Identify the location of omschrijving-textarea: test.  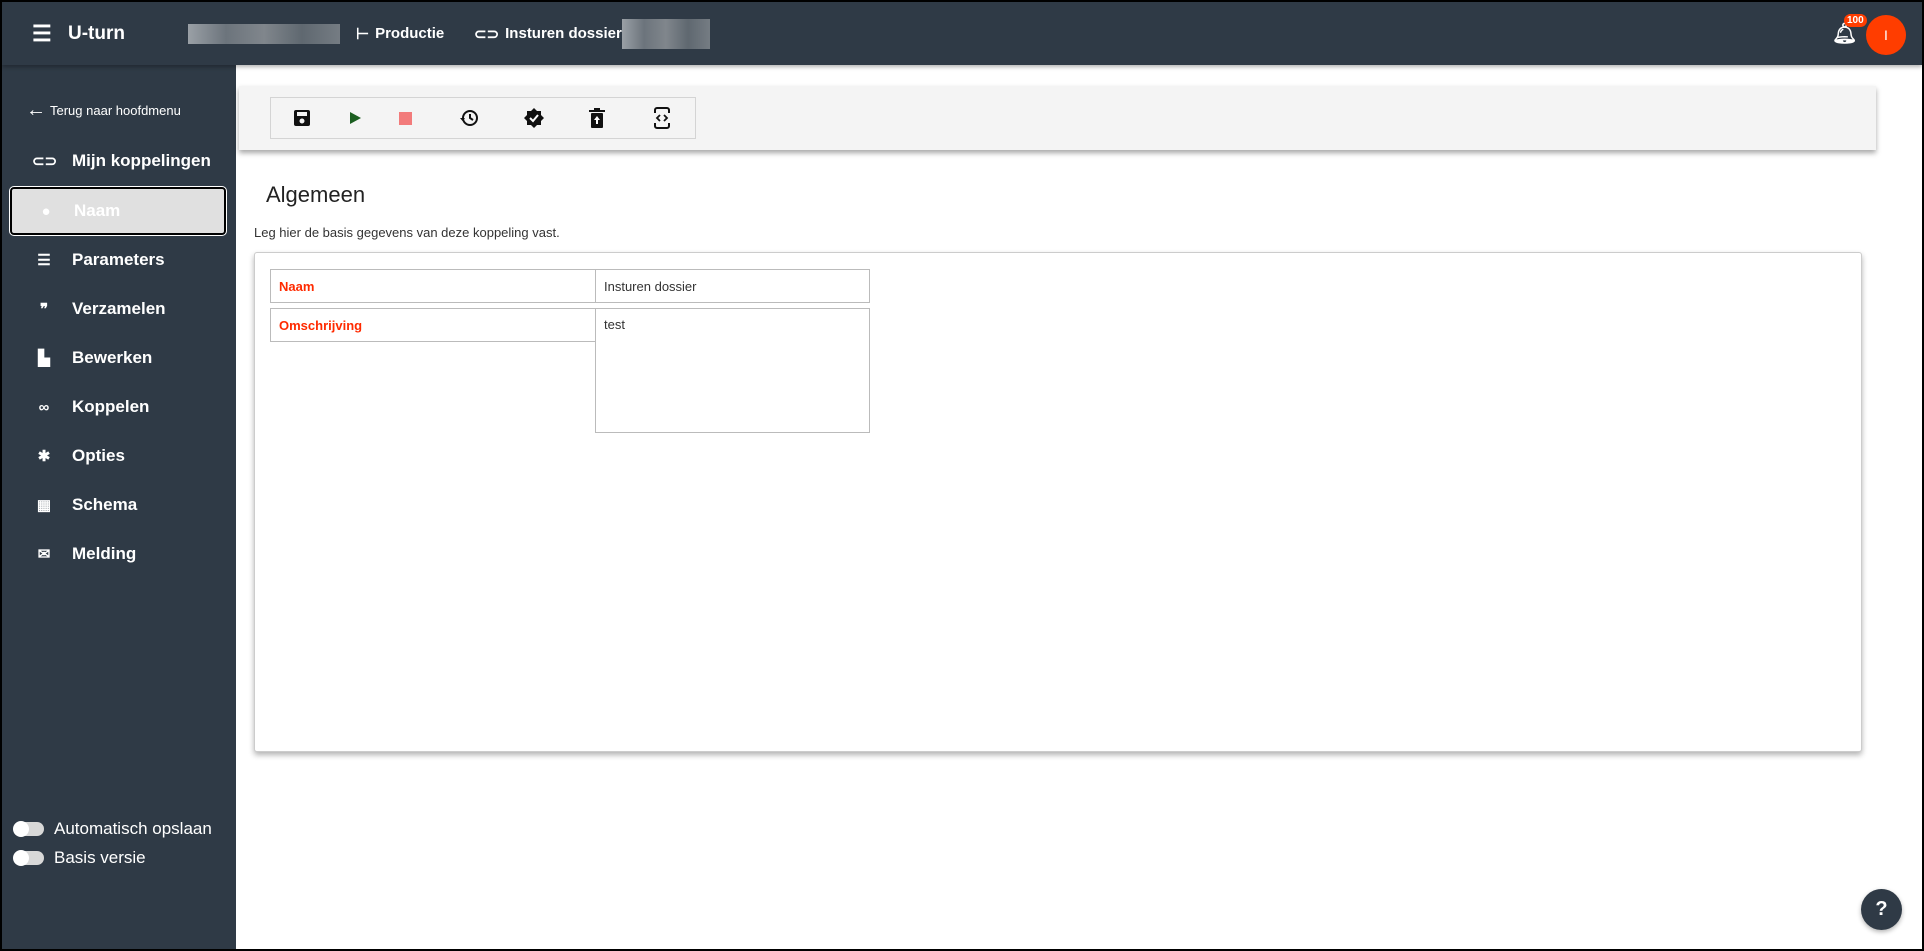
(732, 370).